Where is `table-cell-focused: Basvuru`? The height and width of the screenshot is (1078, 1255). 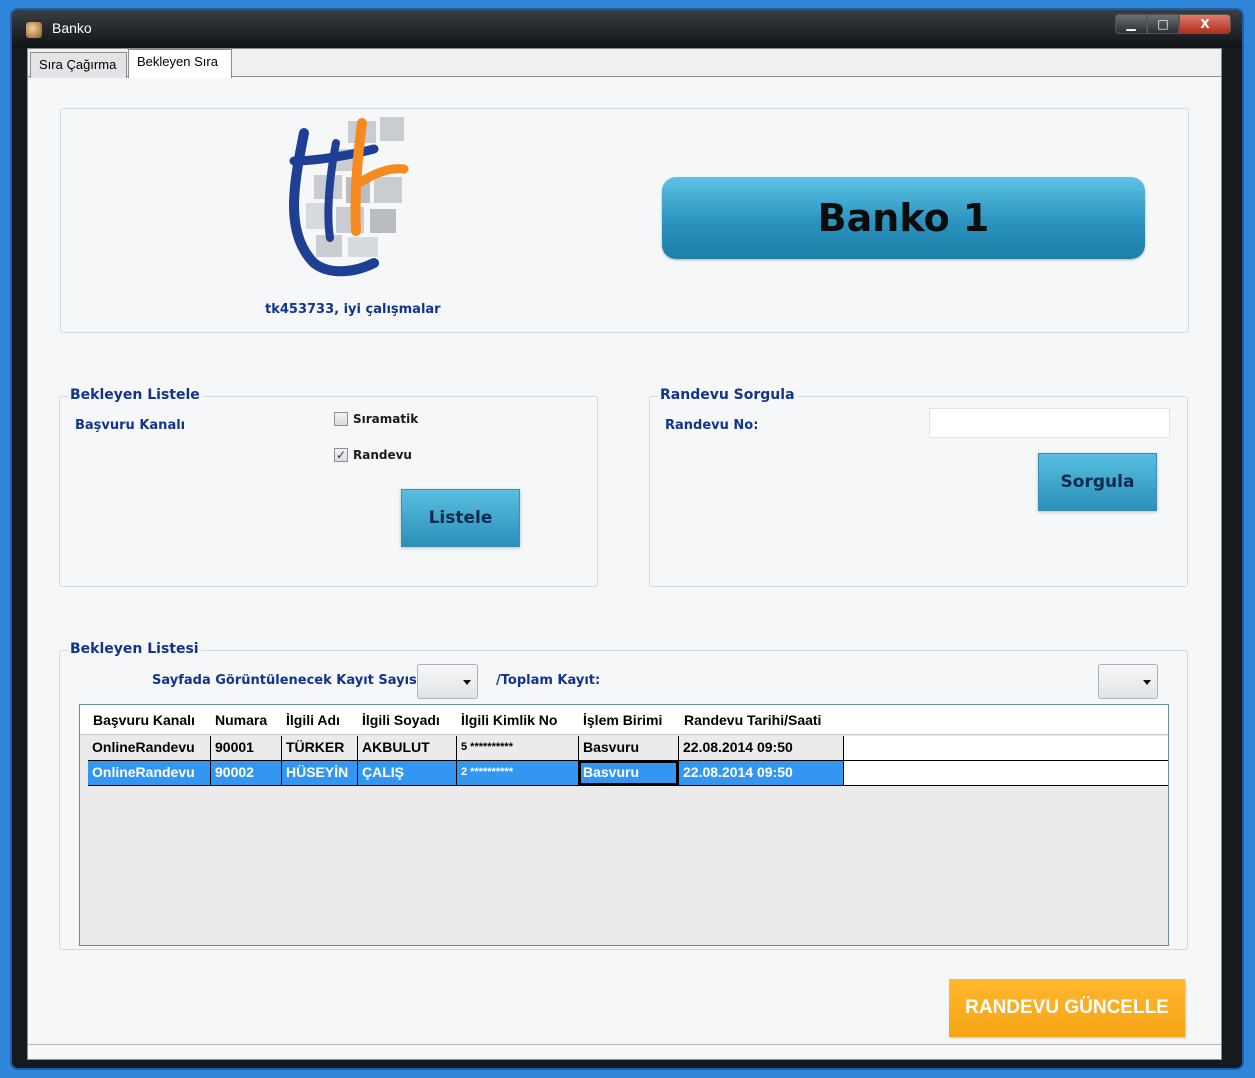
table-cell-focused: Basvuru is located at coordinates (628, 773).